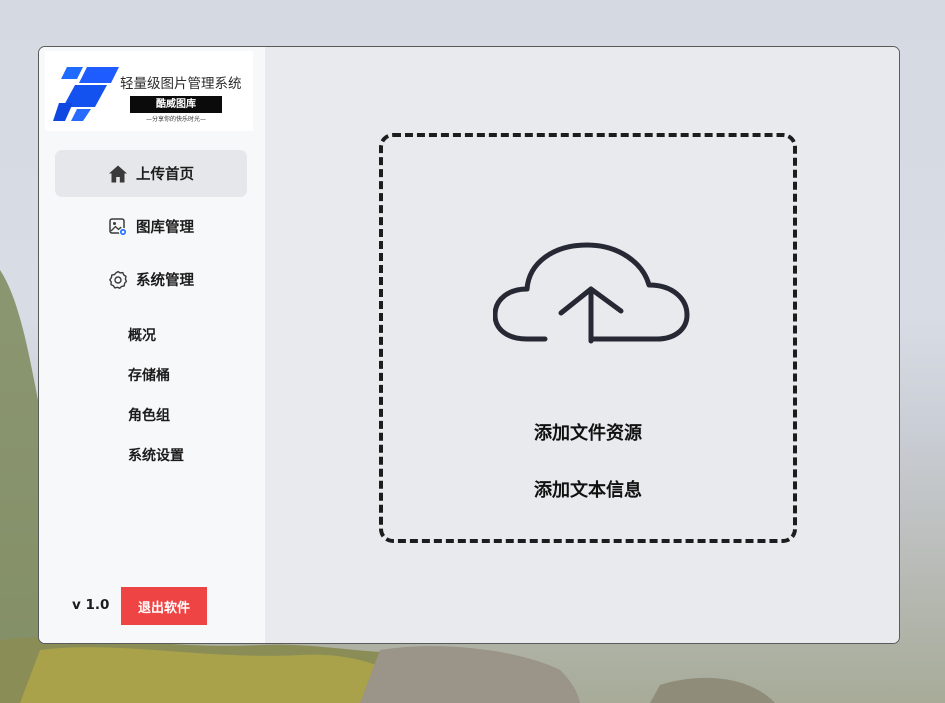 The image size is (945, 703). I want to click on logo: 轻量级图片管理系统 酷威图库 —分享你的快乐时光—, so click(149, 91).